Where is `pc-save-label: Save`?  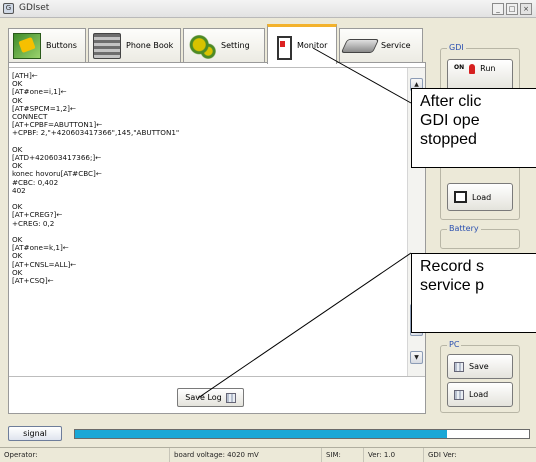
pc-save-label: Save is located at coordinates (479, 366).